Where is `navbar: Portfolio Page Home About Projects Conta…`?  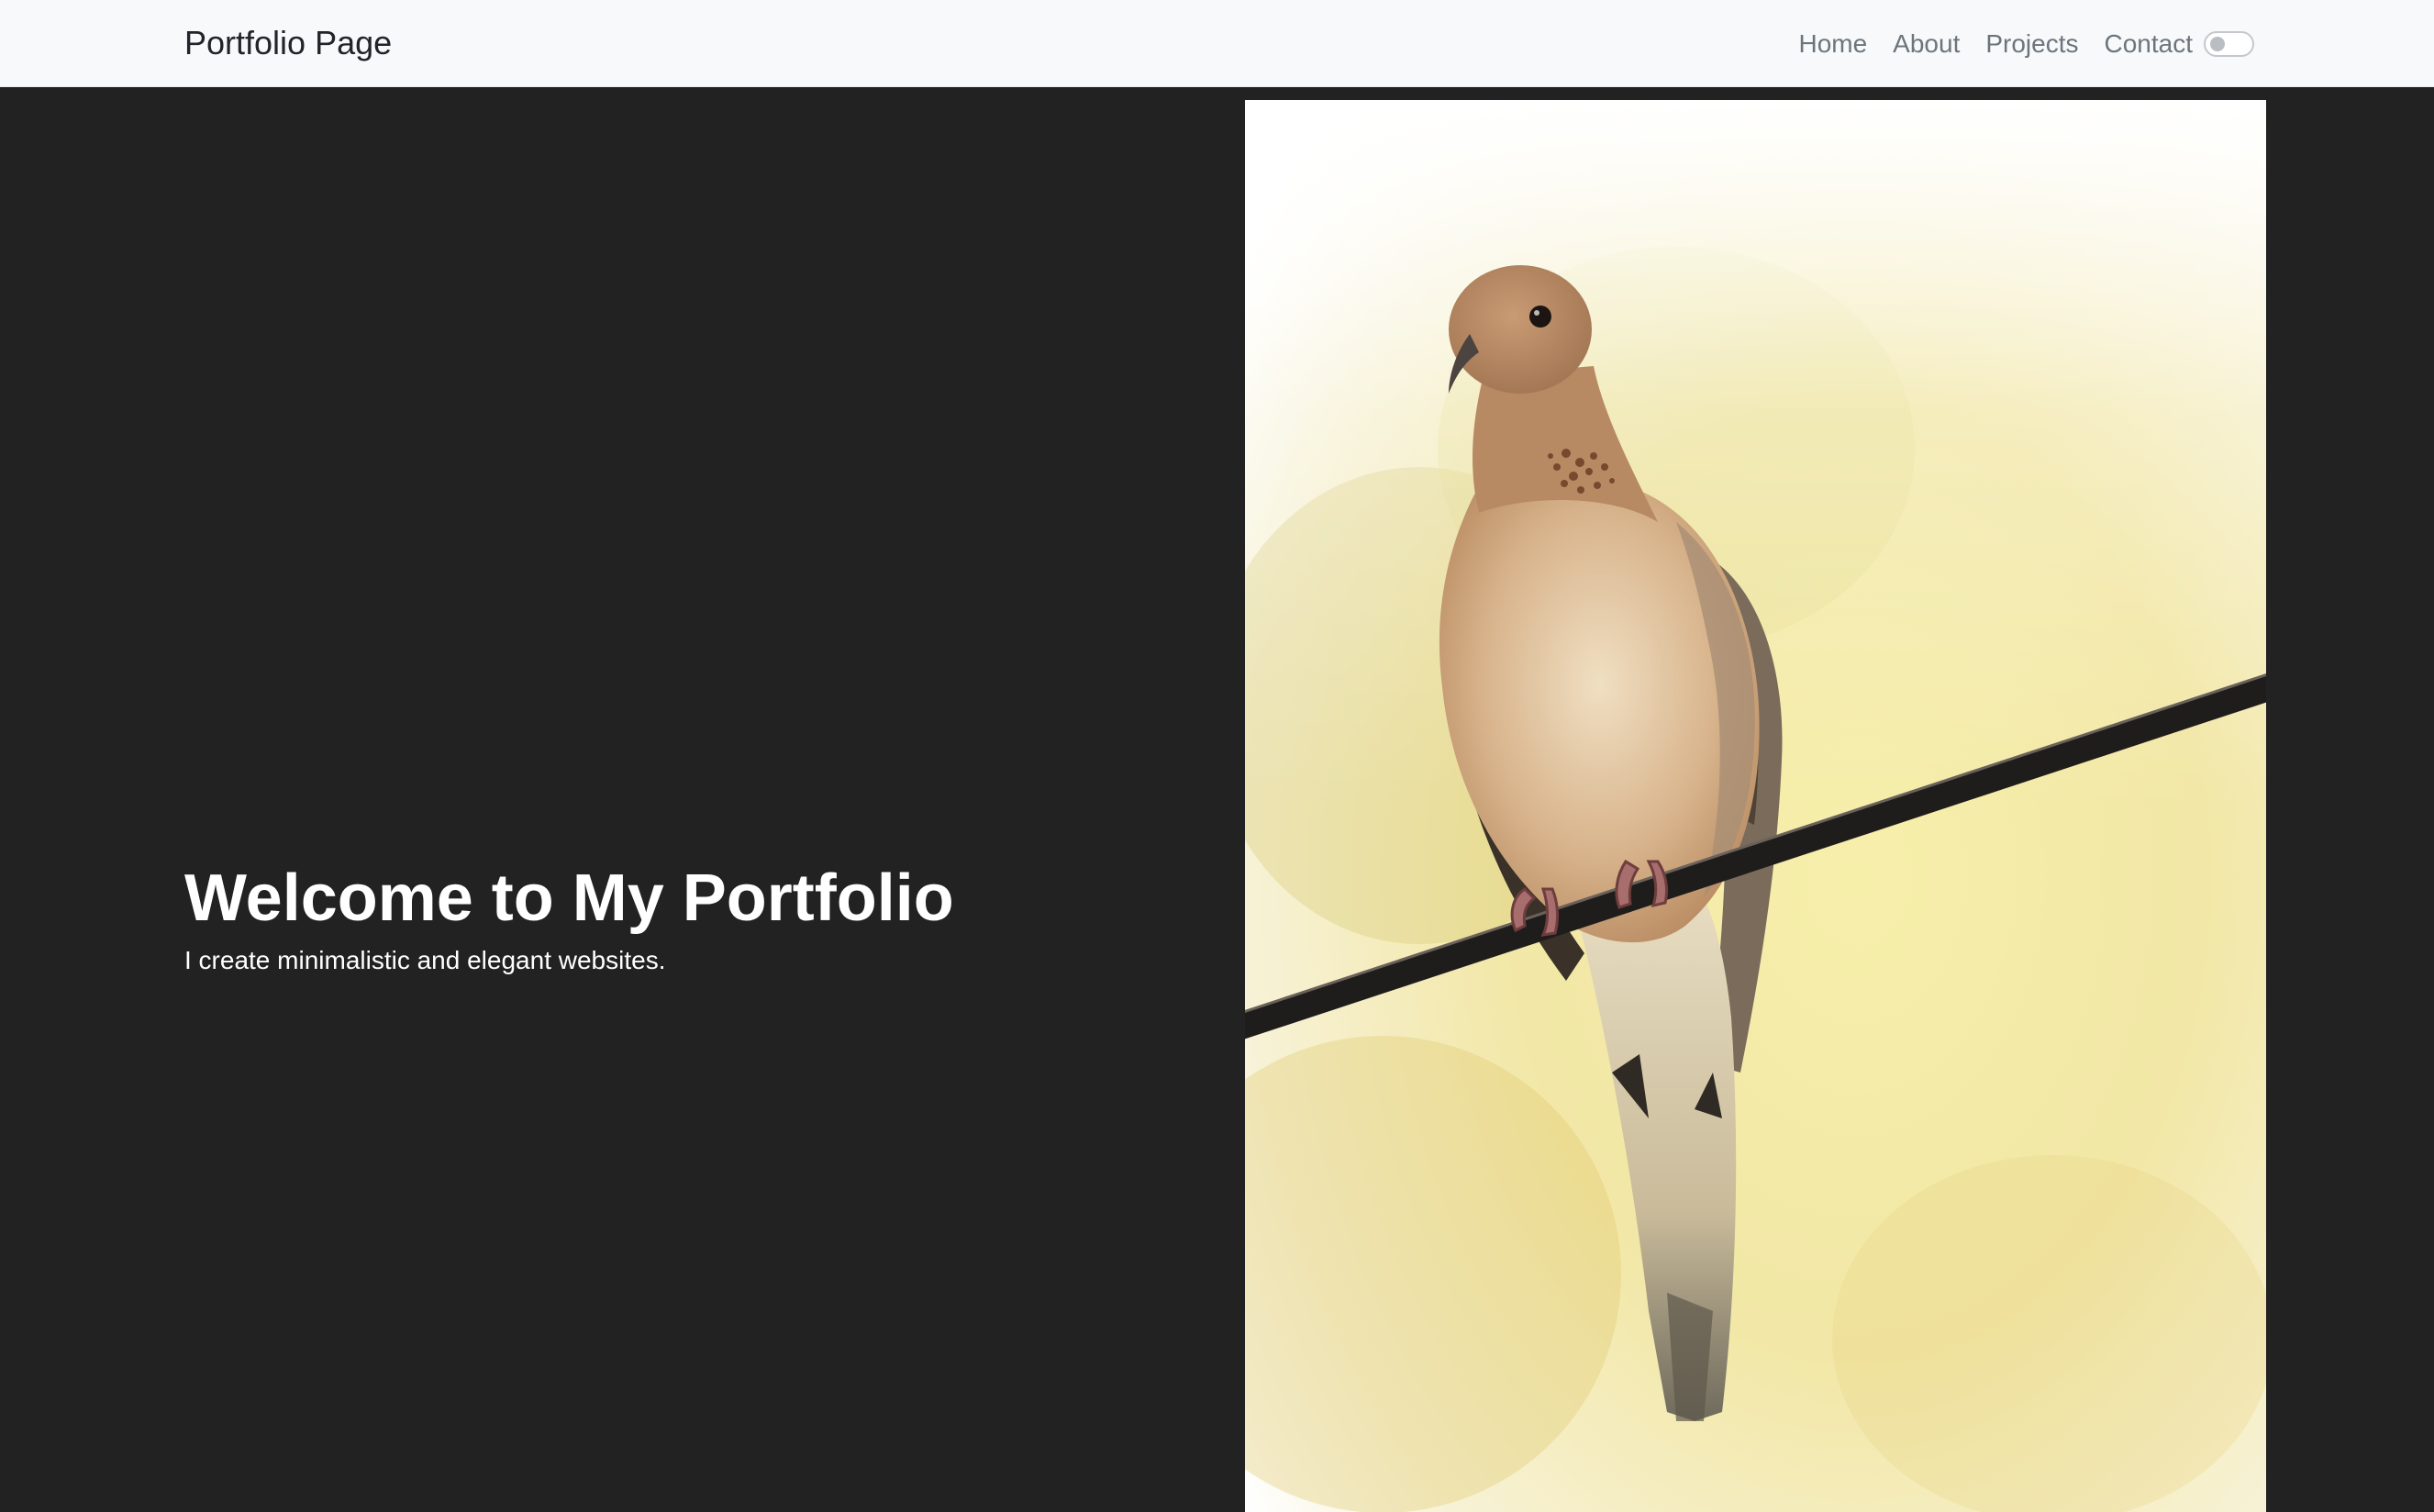
navbar: Portfolio Page Home About Projects Conta… is located at coordinates (1217, 44).